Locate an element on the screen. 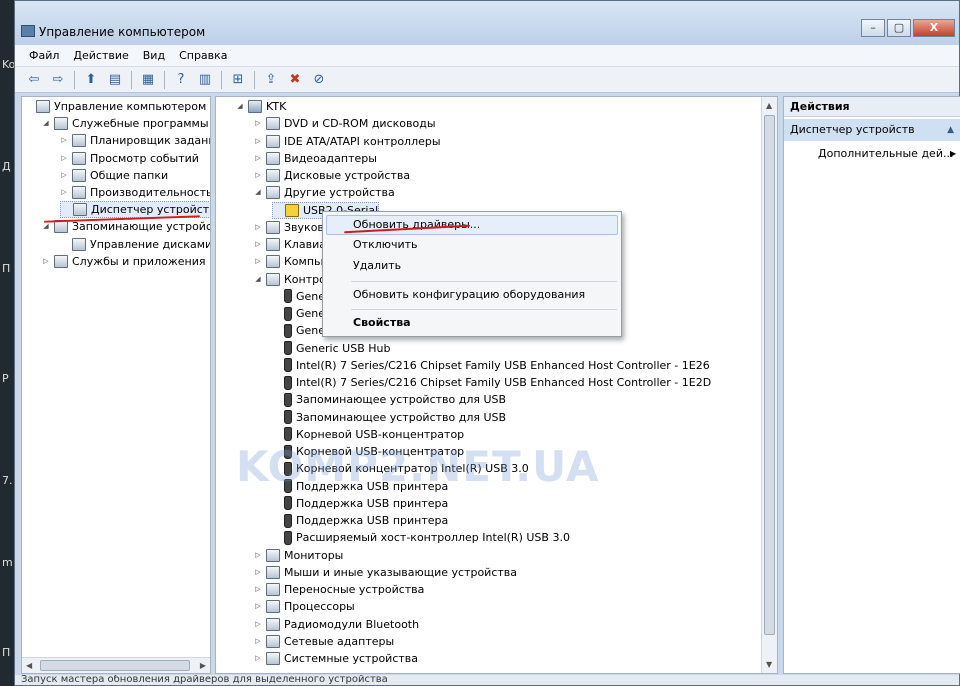 This screenshot has width=960, height=686. usb-device-icon is located at coordinates (288, 296).